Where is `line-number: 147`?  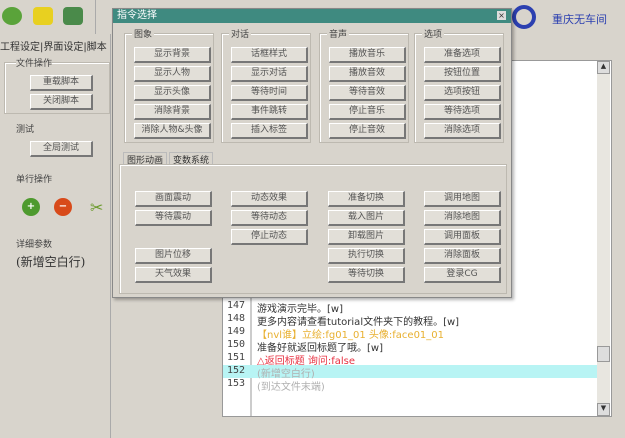 line-number: 147 is located at coordinates (236, 305).